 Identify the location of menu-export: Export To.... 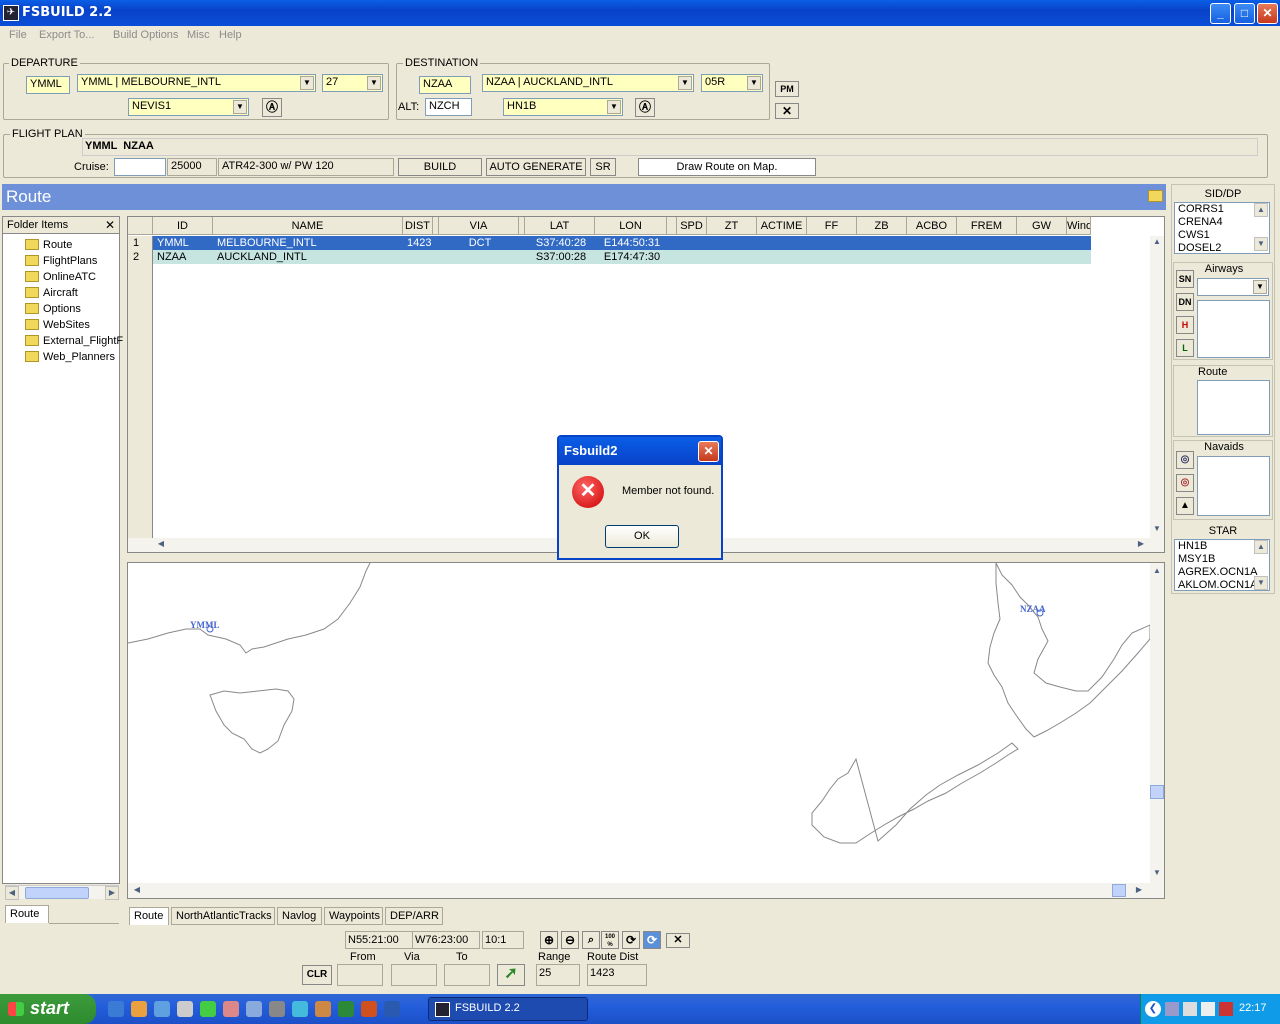
(66, 35).